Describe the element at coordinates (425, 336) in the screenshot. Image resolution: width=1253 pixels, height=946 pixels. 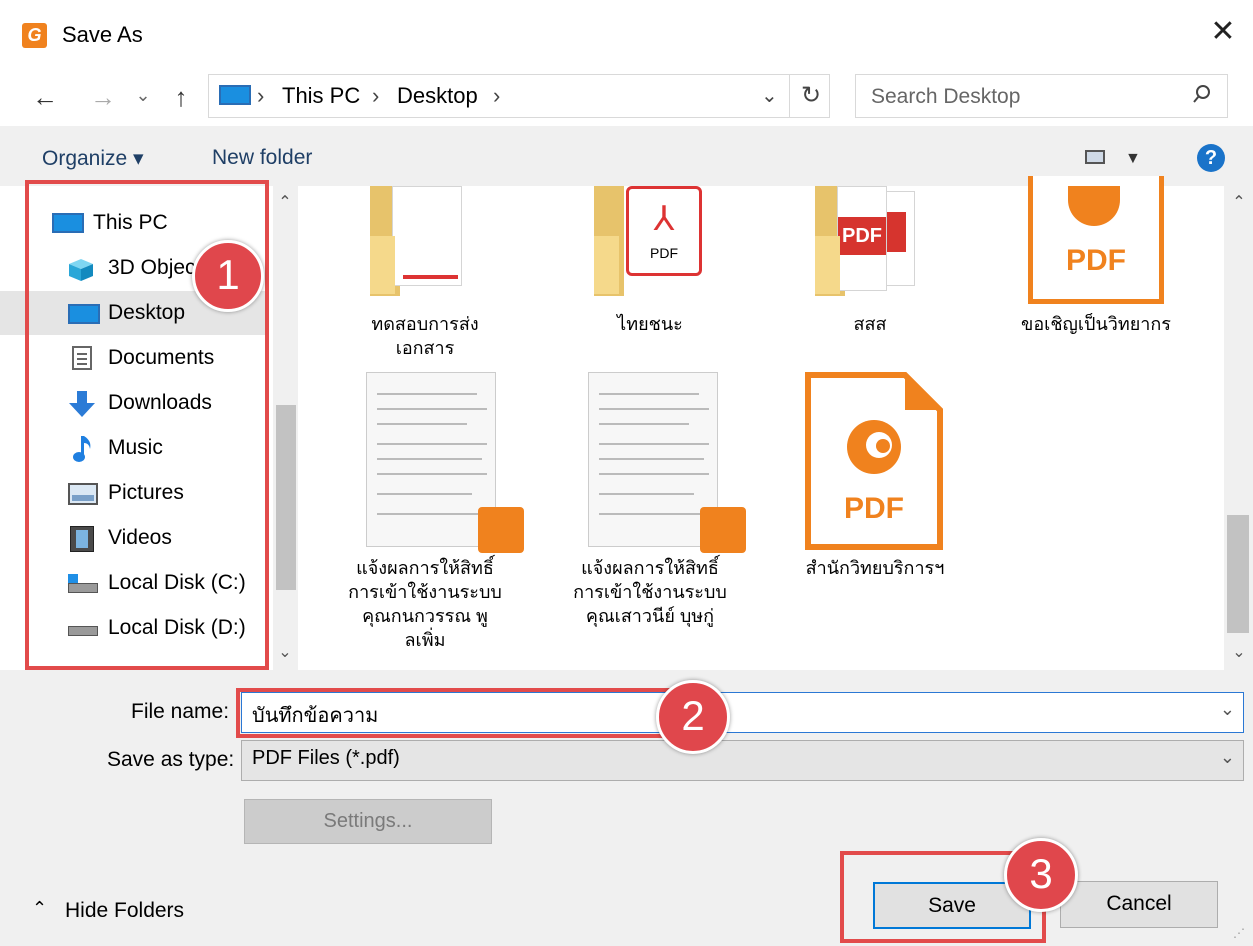
I see `file-item-label: ทดสอบการส่ง เอกสาร` at that location.